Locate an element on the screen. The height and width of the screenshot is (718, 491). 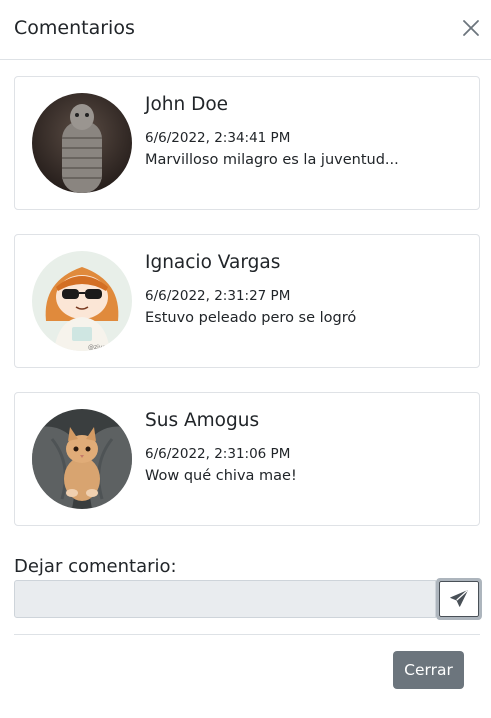
modal-header: Comentarios is located at coordinates (245, 30).